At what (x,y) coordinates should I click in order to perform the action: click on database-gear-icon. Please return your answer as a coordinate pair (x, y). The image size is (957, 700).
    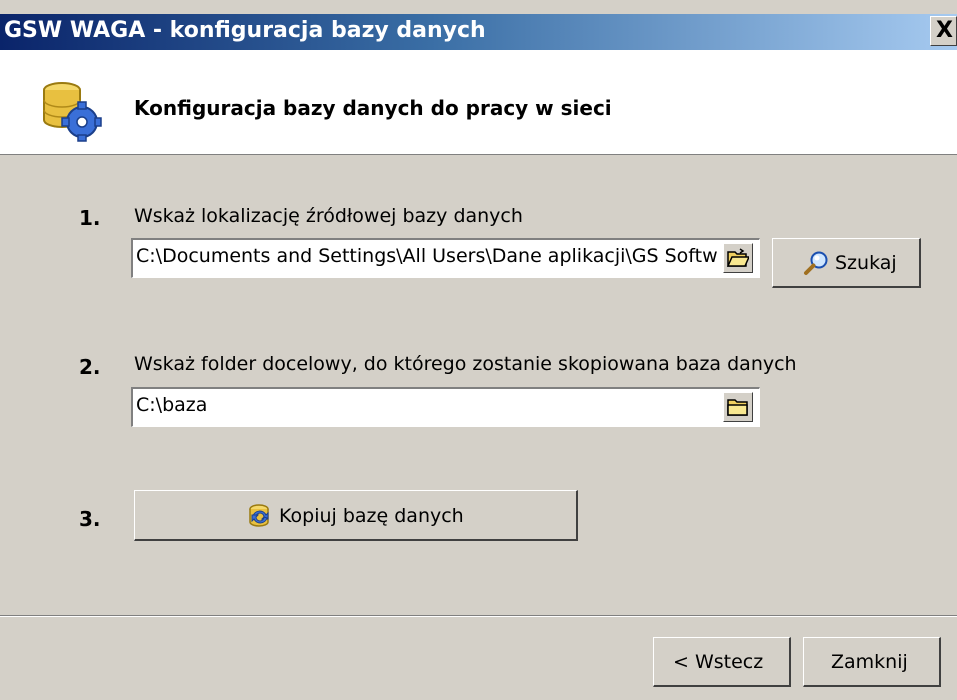
    Looking at the image, I should click on (72, 112).